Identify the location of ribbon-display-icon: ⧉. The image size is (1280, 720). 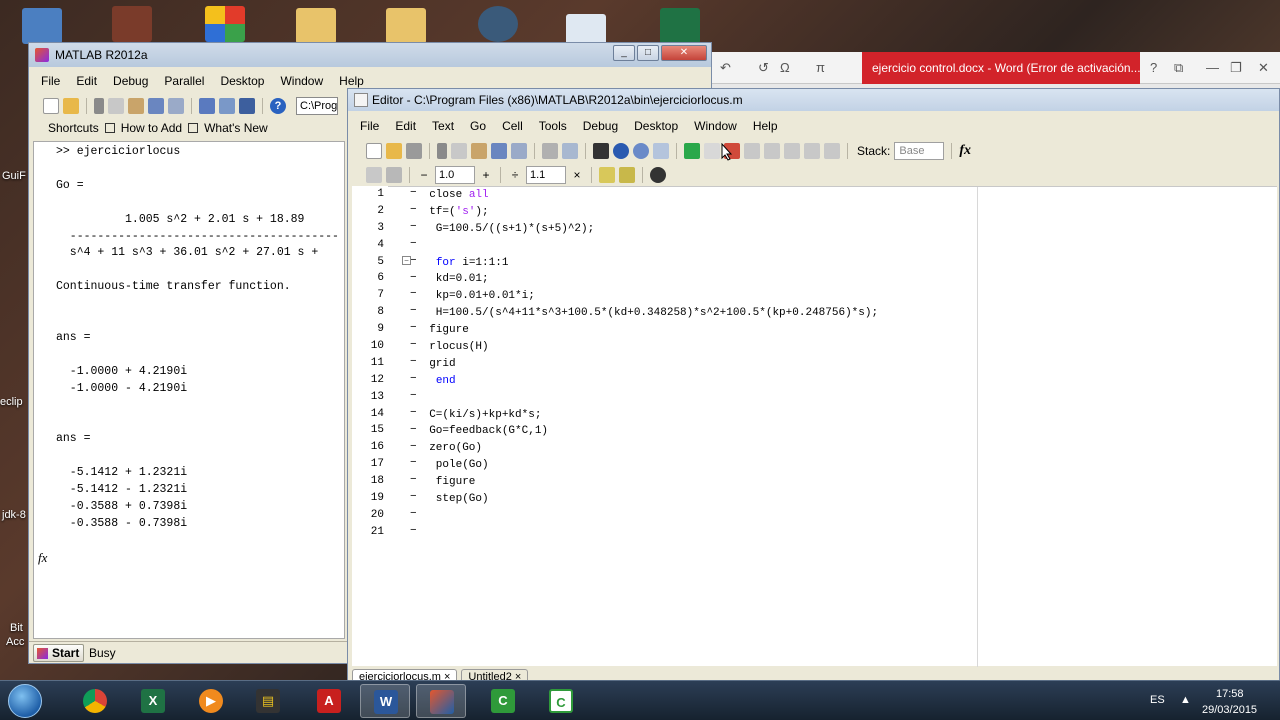
(1178, 68).